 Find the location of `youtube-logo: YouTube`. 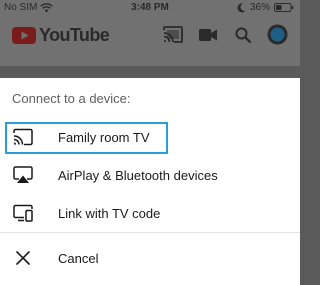

youtube-logo: YouTube is located at coordinates (61, 35).